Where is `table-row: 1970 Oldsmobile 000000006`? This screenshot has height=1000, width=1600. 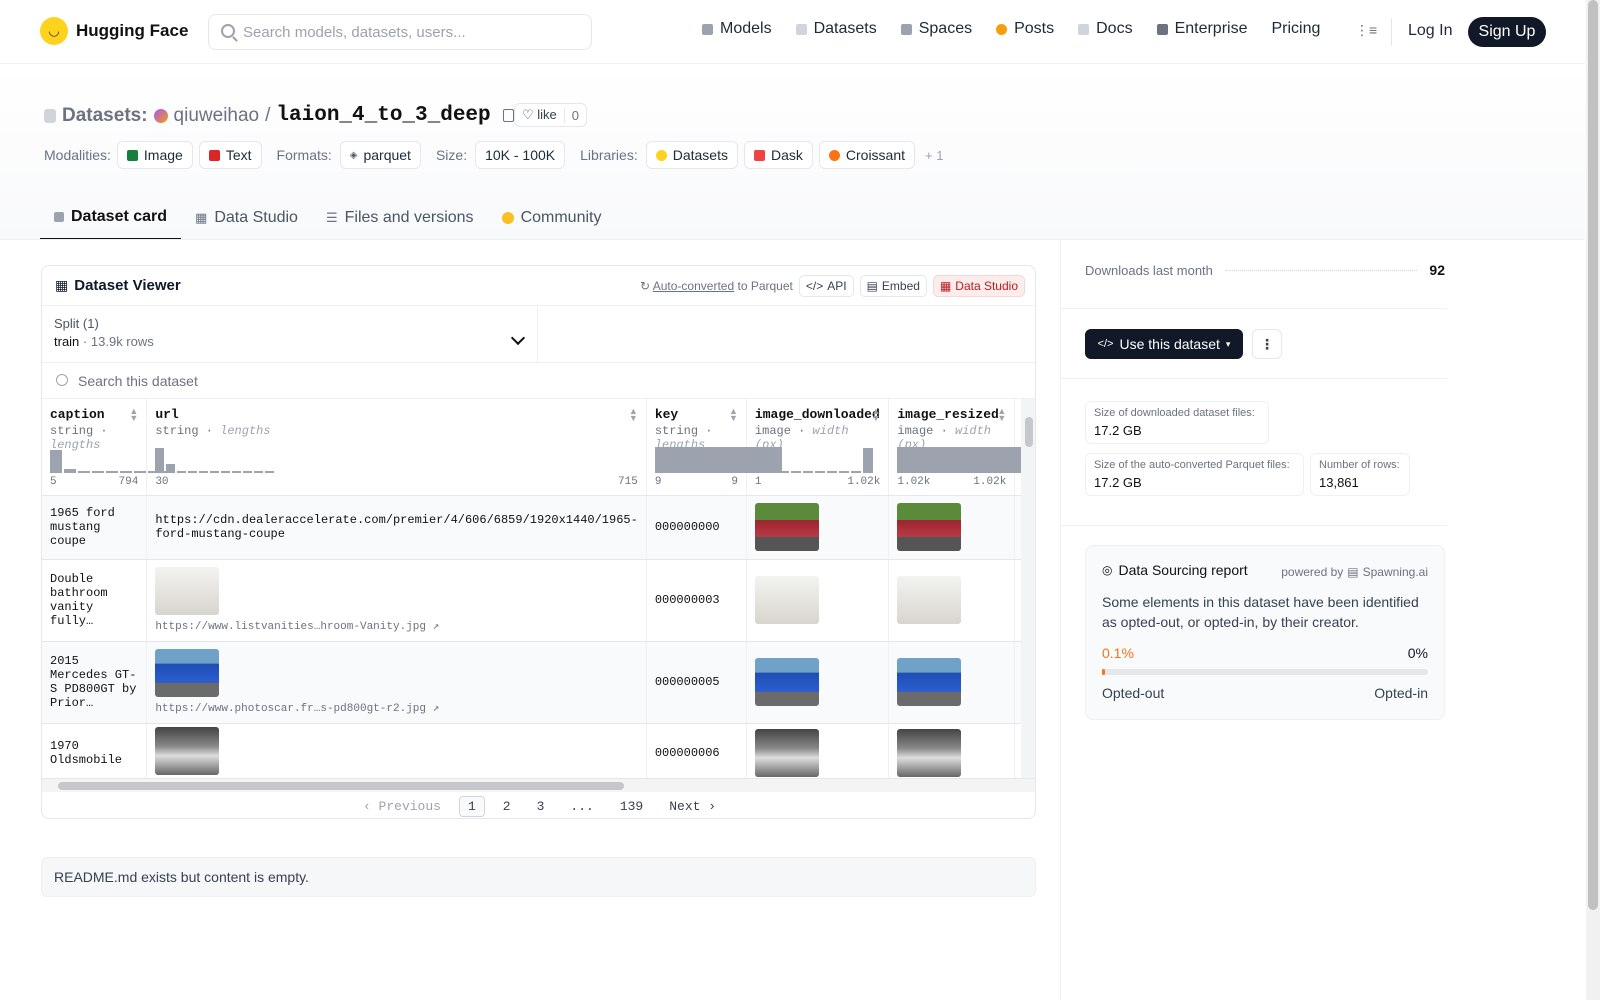 table-row: 1970 Oldsmobile 000000006 is located at coordinates (538, 753).